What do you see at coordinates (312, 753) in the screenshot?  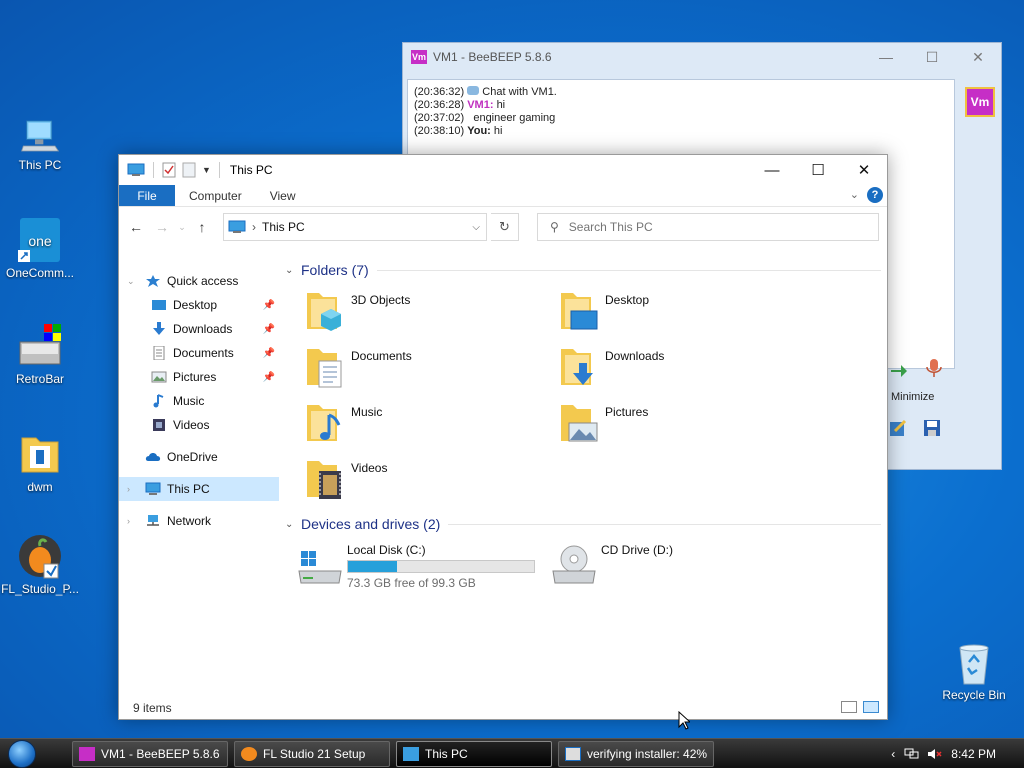 I see `taskbar-button-fl-studio-setup: FL Studio 21 Setup` at bounding box center [312, 753].